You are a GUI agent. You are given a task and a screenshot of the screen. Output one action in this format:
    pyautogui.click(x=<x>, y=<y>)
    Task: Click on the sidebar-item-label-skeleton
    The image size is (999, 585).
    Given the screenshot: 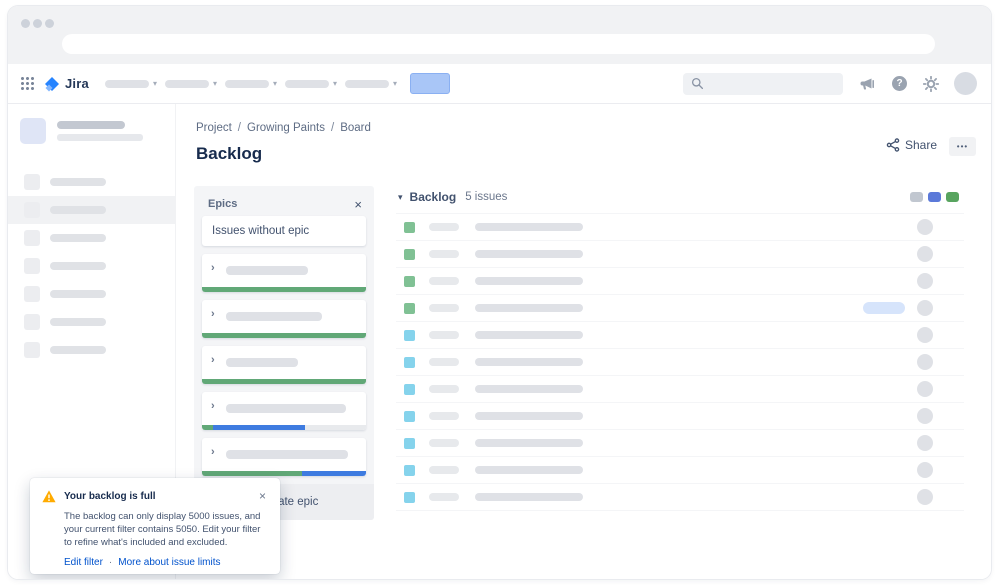 What is the action you would take?
    pyautogui.click(x=78, y=322)
    